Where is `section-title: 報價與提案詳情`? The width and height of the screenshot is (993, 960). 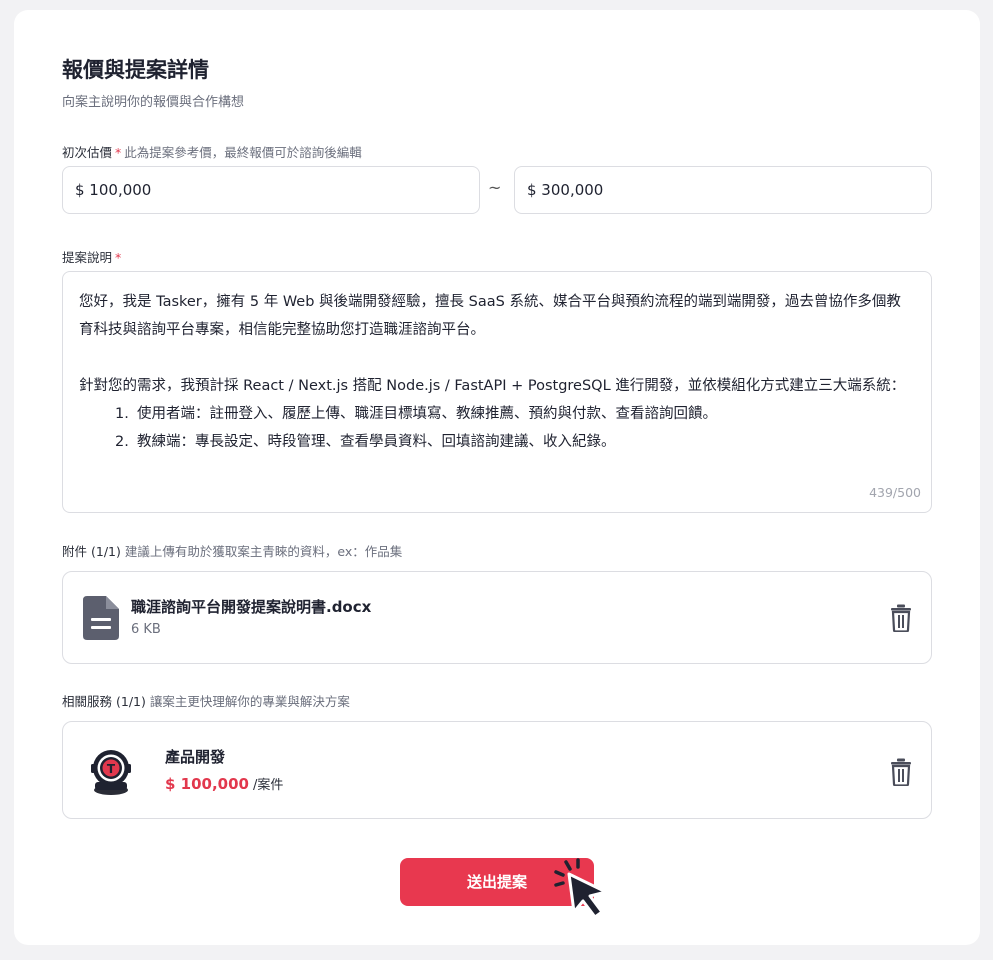 section-title: 報價與提案詳情 is located at coordinates (135, 70).